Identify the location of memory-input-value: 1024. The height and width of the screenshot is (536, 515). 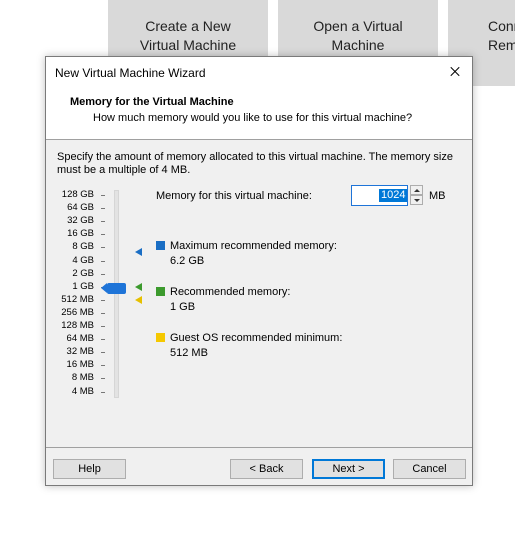
(393, 195).